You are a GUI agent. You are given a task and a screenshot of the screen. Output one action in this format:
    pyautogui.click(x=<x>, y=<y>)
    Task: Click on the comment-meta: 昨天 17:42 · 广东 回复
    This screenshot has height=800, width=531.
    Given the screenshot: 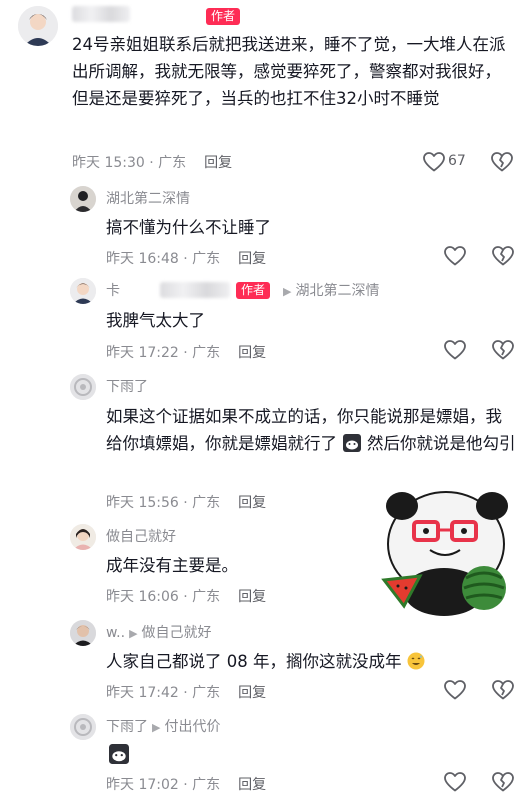 What is the action you would take?
    pyautogui.click(x=186, y=692)
    